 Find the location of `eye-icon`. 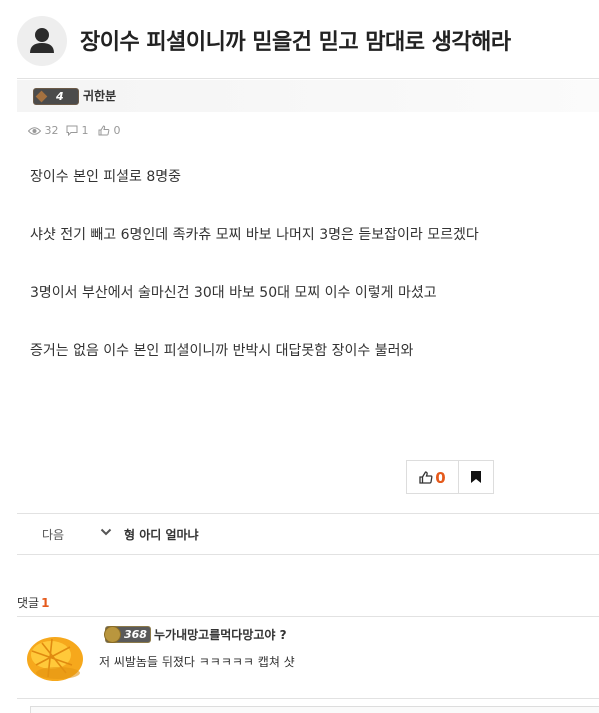

eye-icon is located at coordinates (34, 131).